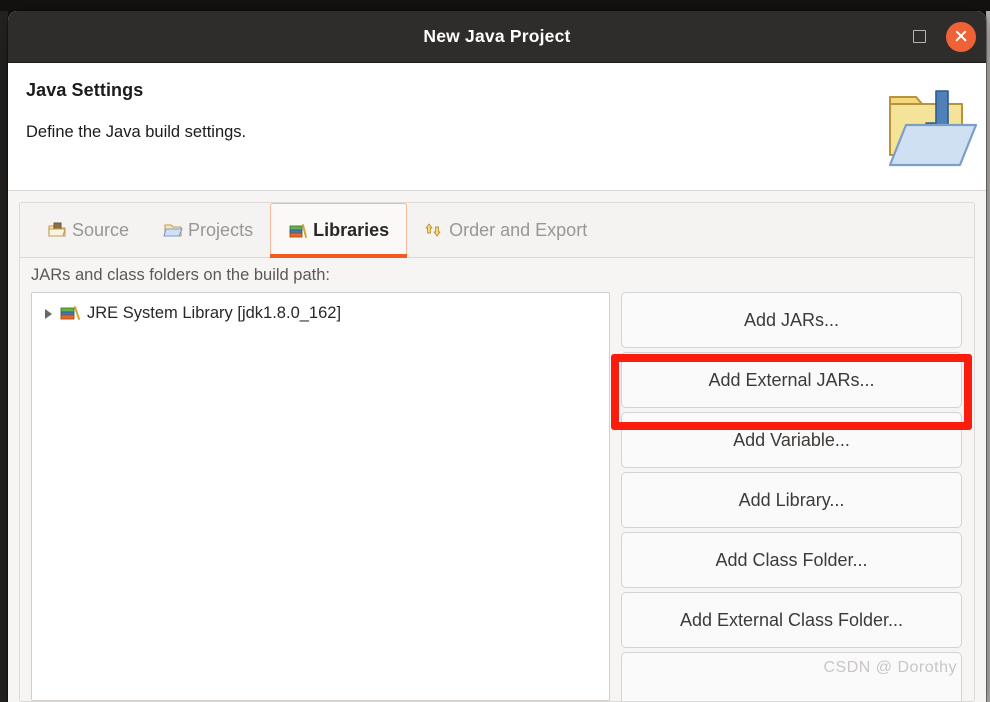 This screenshot has width=990, height=702. What do you see at coordinates (518, 229) in the screenshot?
I see `tab-order-and-export-label: Order and Export` at bounding box center [518, 229].